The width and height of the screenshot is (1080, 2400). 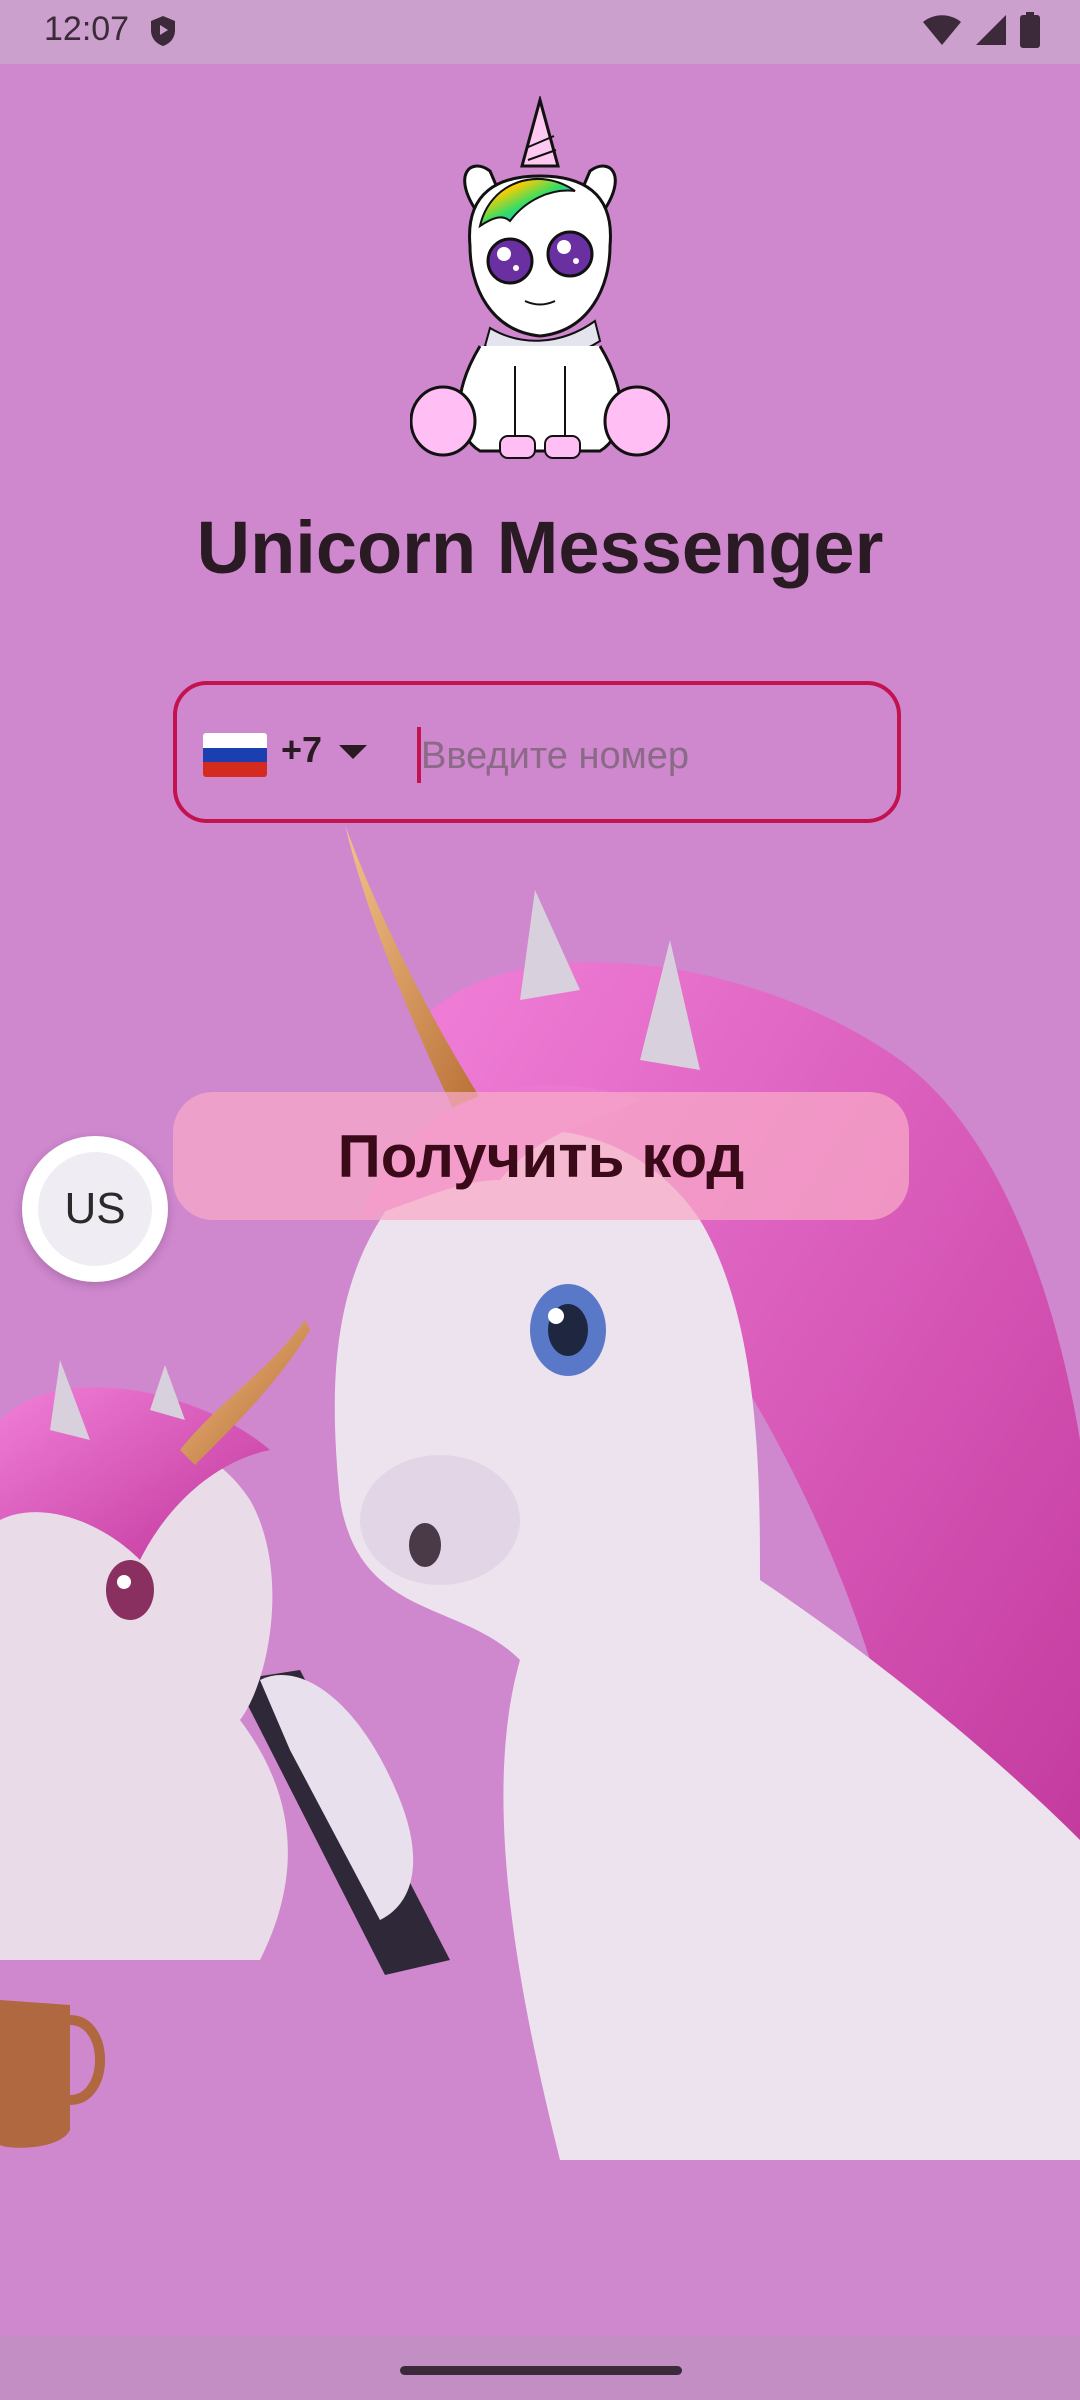 I want to click on chevron-down-icon, so click(x=353, y=755).